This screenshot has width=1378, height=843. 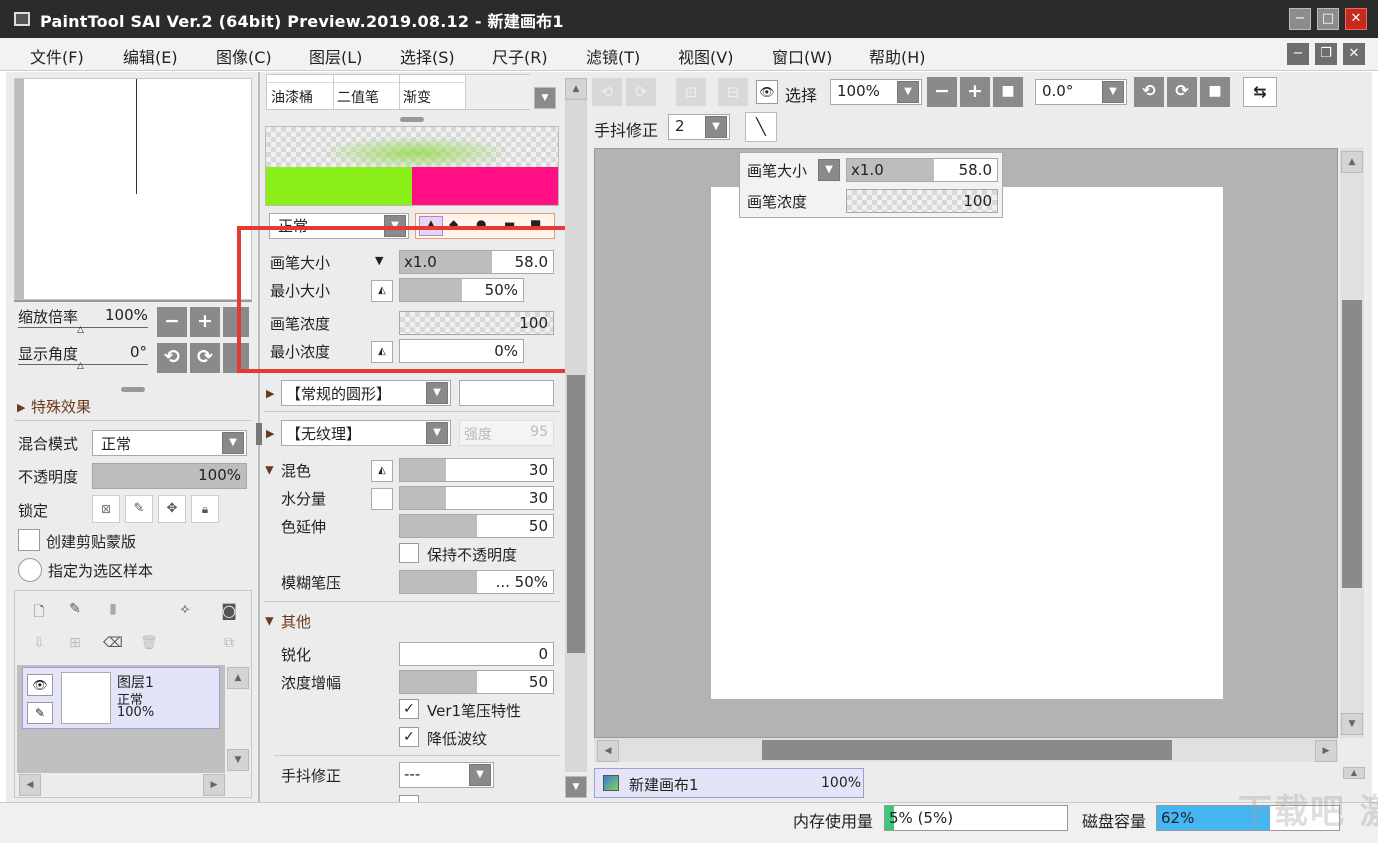 What do you see at coordinates (417, 97) in the screenshot?
I see `tool-gradient: 渐变` at bounding box center [417, 97].